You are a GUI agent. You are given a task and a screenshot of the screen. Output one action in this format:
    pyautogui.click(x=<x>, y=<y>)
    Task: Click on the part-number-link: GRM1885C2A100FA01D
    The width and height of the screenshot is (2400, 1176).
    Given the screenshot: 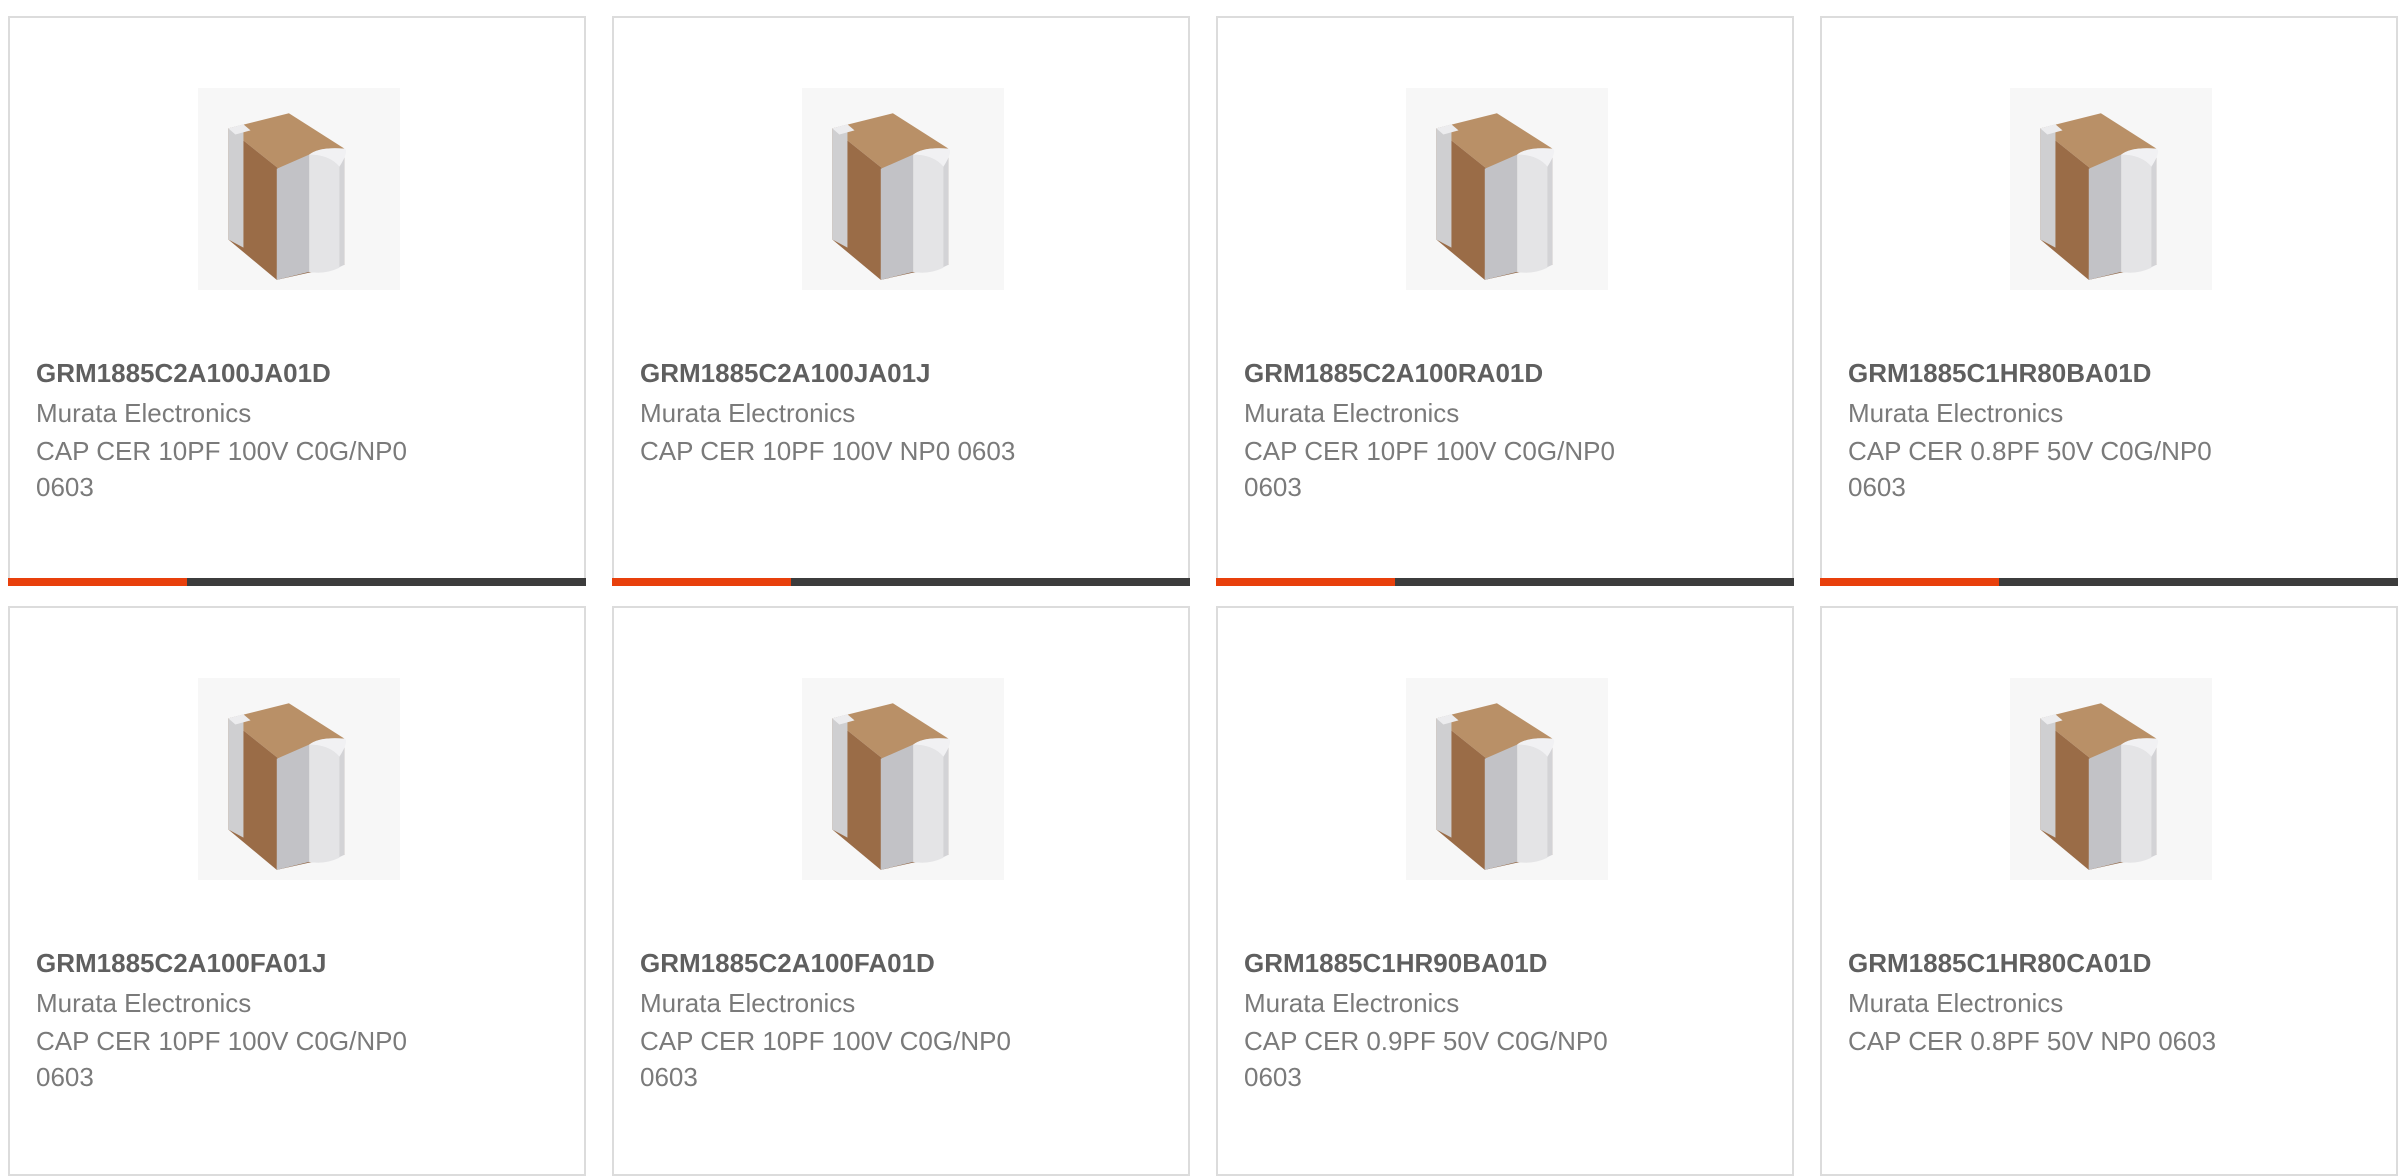 What is the action you would take?
    pyautogui.click(x=787, y=963)
    